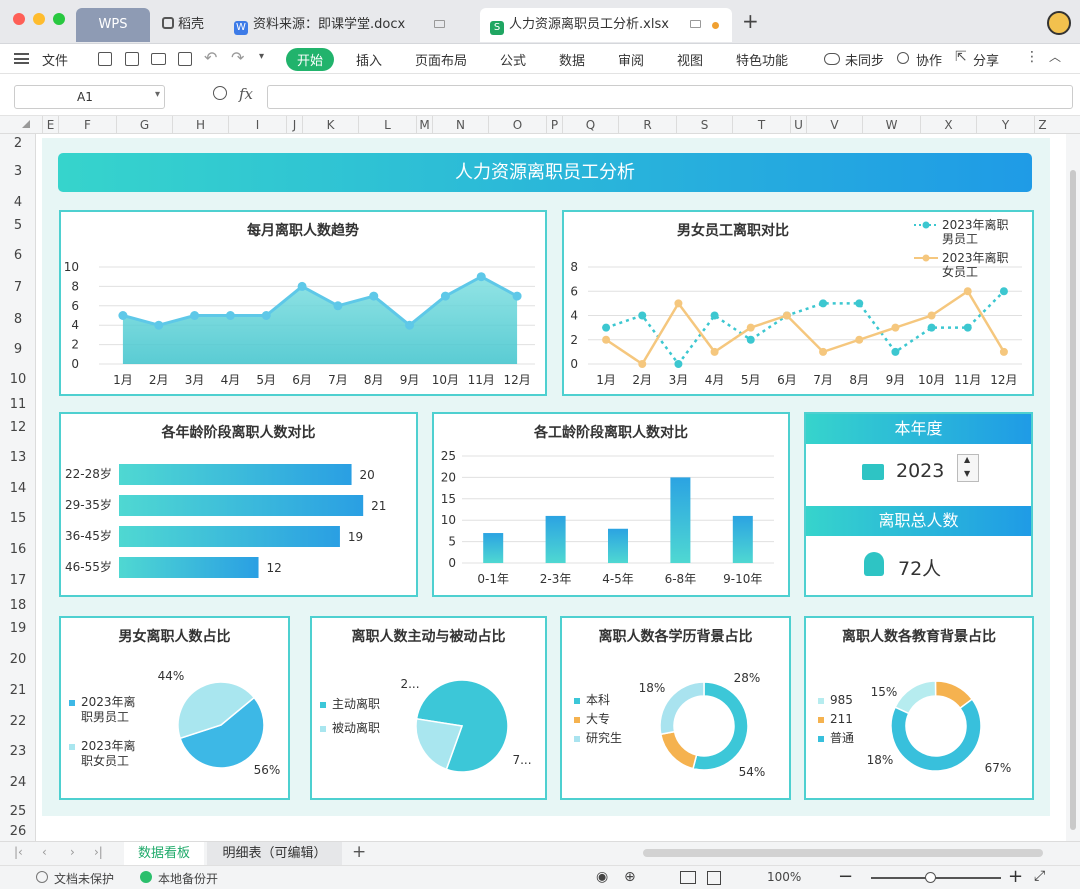  What do you see at coordinates (590, 125) in the screenshot?
I see `column-header-Q: Q` at bounding box center [590, 125].